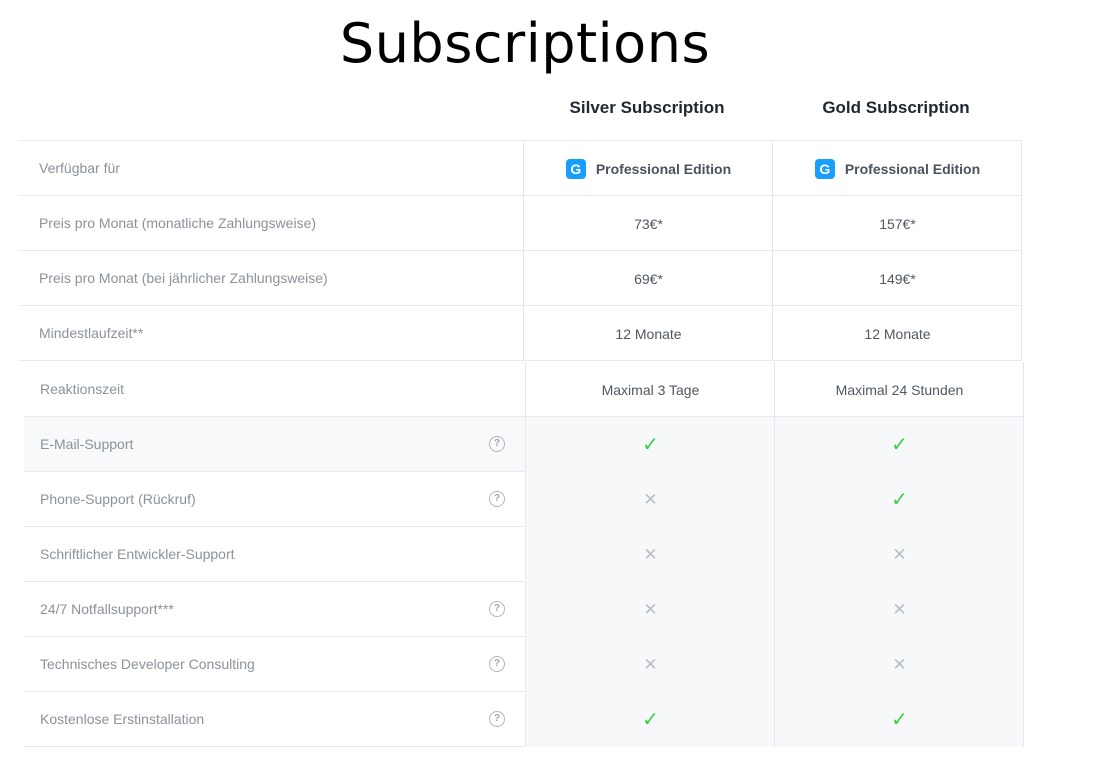 The image size is (1117, 761). I want to click on plan-cell-silver: 69€*, so click(648, 278).